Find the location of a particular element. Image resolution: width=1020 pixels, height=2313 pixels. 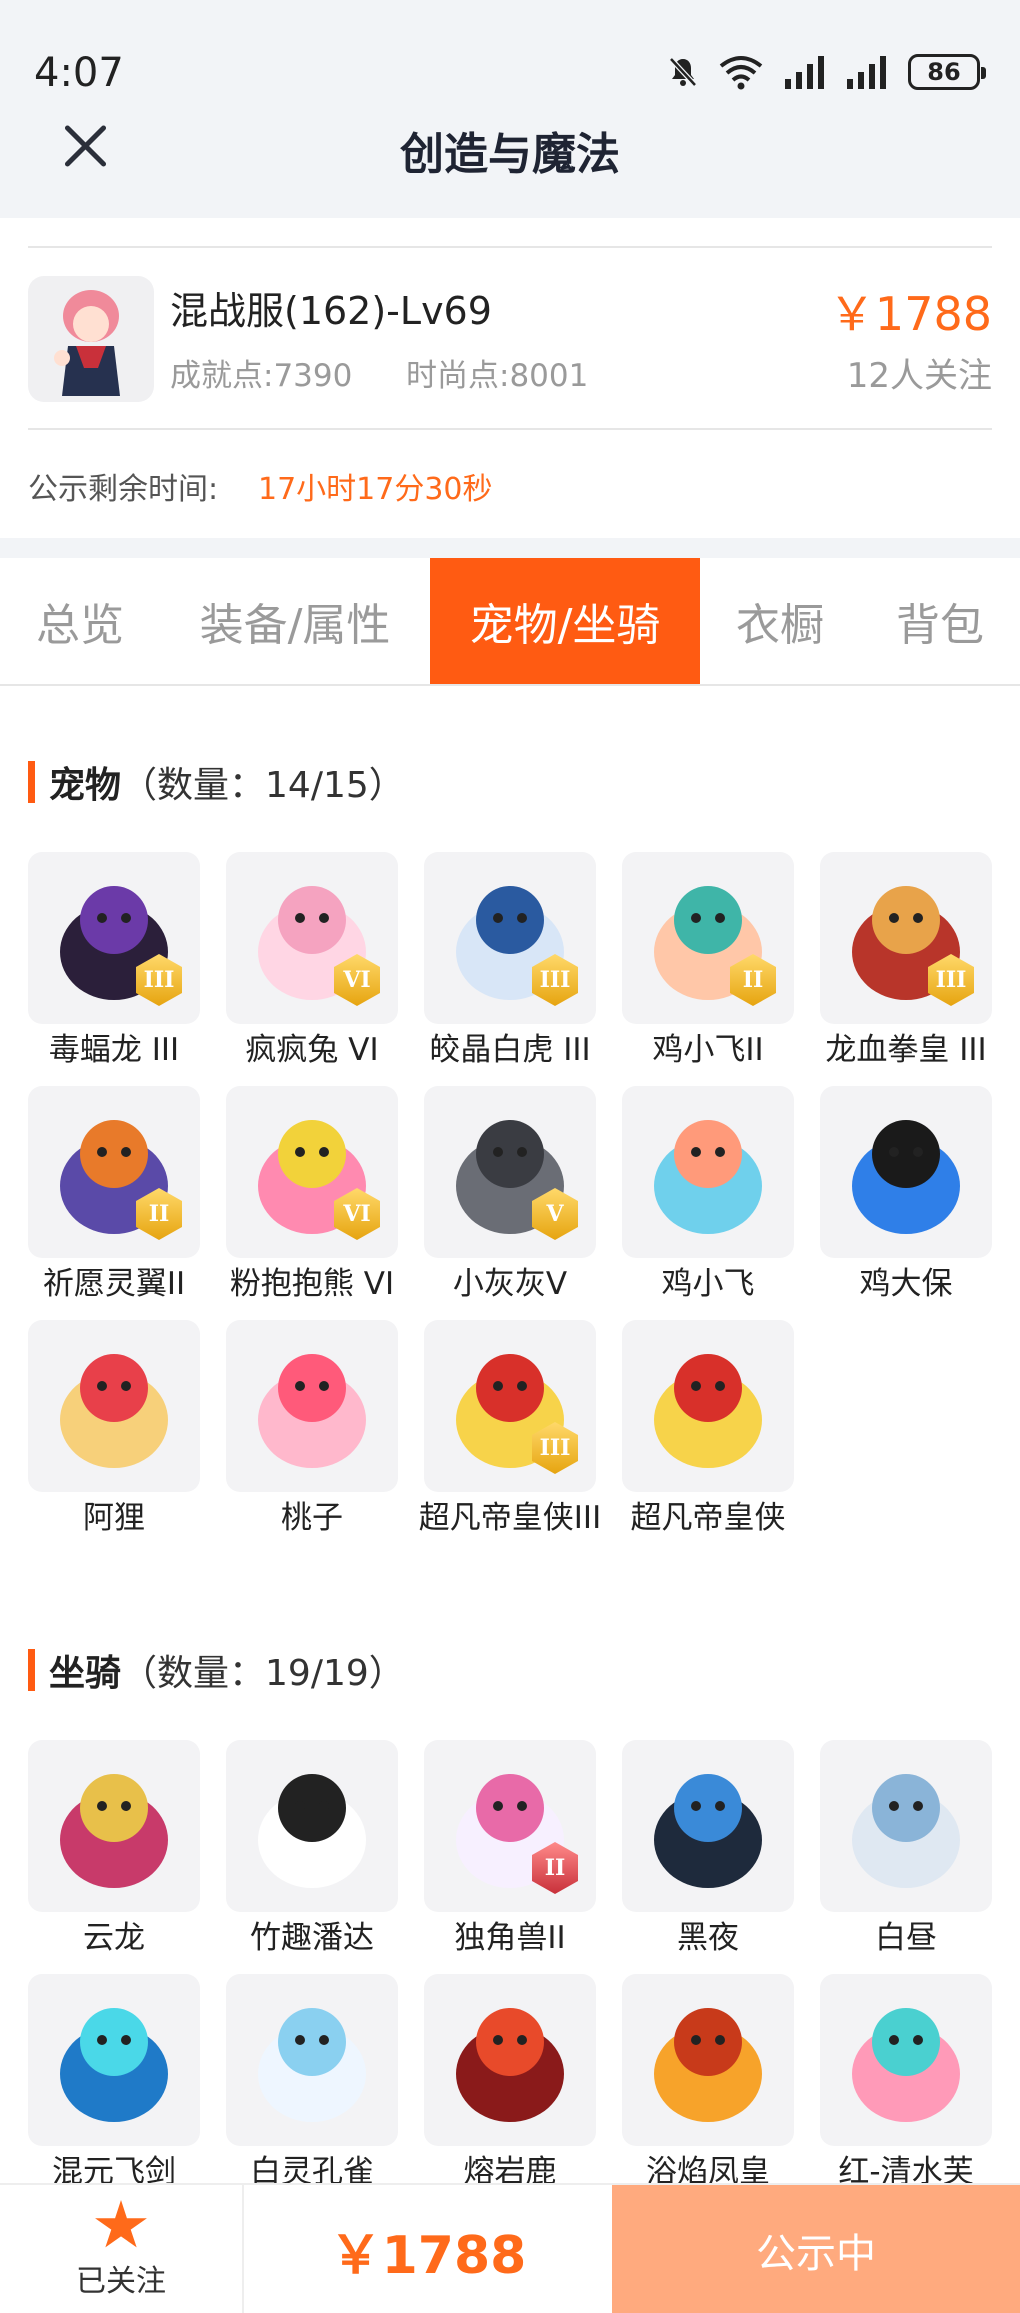

list-item: 竹趣潘达 is located at coordinates (312, 1849).